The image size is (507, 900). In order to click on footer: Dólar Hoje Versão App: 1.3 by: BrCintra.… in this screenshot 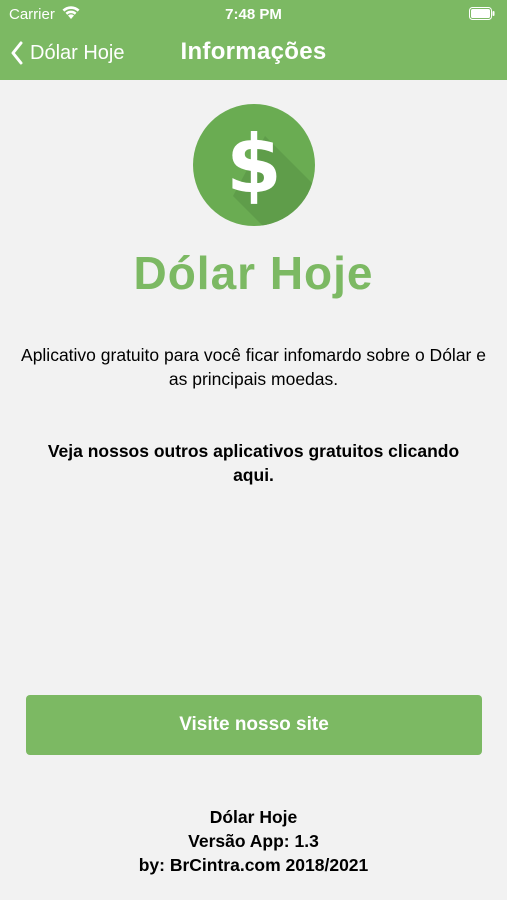, I will do `click(253, 841)`.